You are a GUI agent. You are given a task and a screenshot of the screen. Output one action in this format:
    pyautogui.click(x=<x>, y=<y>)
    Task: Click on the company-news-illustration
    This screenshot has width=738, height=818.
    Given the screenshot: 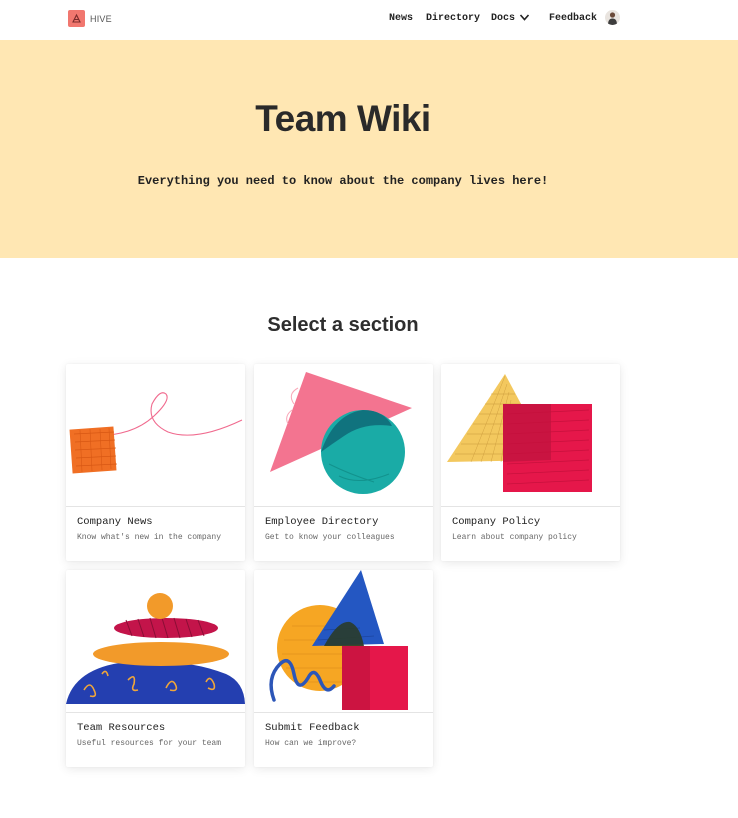 What is the action you would take?
    pyautogui.click(x=156, y=433)
    